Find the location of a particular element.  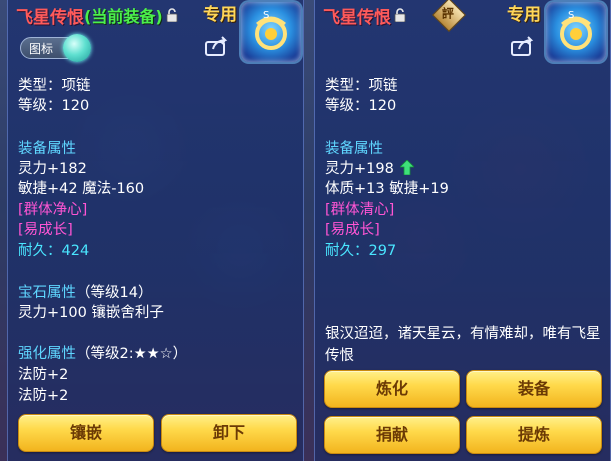

strengthen-line-header: 强化属性（等级2:★★☆） is located at coordinates (102, 354).